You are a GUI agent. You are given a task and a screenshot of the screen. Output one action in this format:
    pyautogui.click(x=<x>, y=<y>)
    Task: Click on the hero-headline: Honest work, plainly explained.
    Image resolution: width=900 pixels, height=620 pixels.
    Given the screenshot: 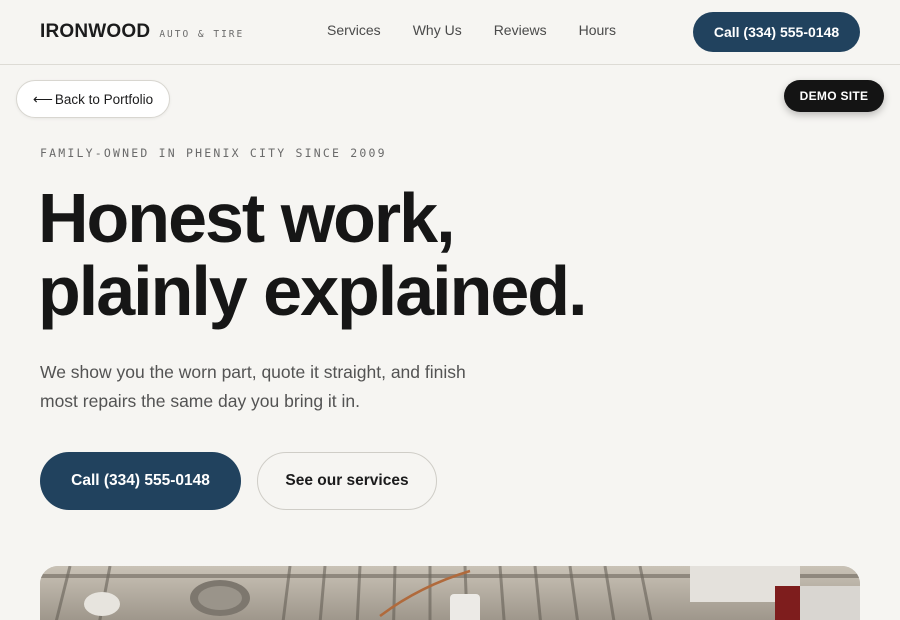 What is the action you would take?
    pyautogui.click(x=313, y=254)
    